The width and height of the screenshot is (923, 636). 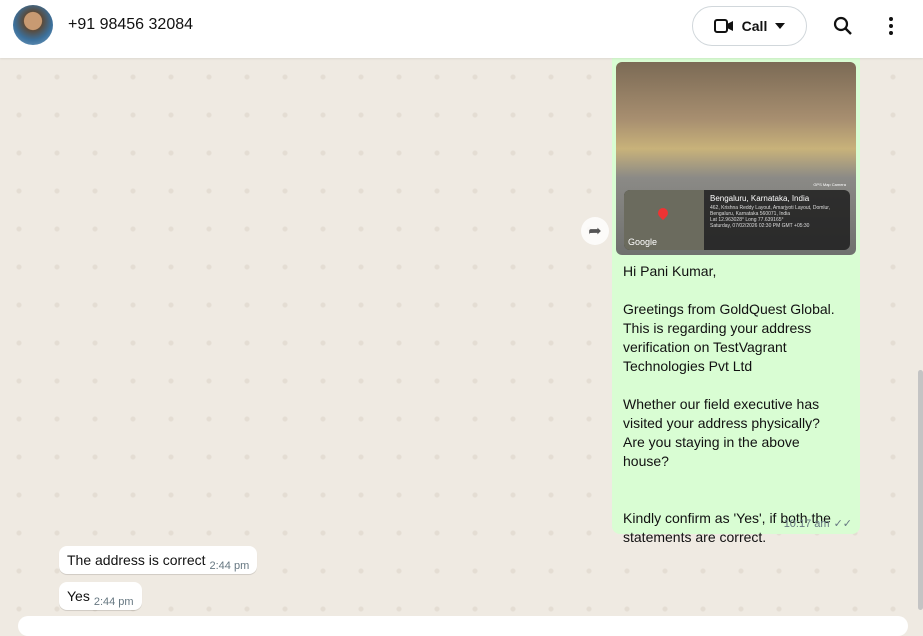 I want to click on incoming-message: The address is correct 2:44 pm, so click(x=158, y=560).